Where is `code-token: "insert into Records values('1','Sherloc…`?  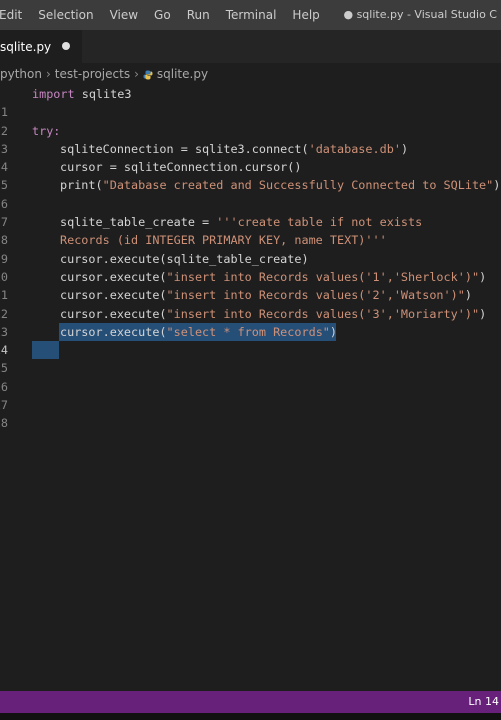
code-token: "insert into Records values('1','Sherloc… is located at coordinates (323, 276).